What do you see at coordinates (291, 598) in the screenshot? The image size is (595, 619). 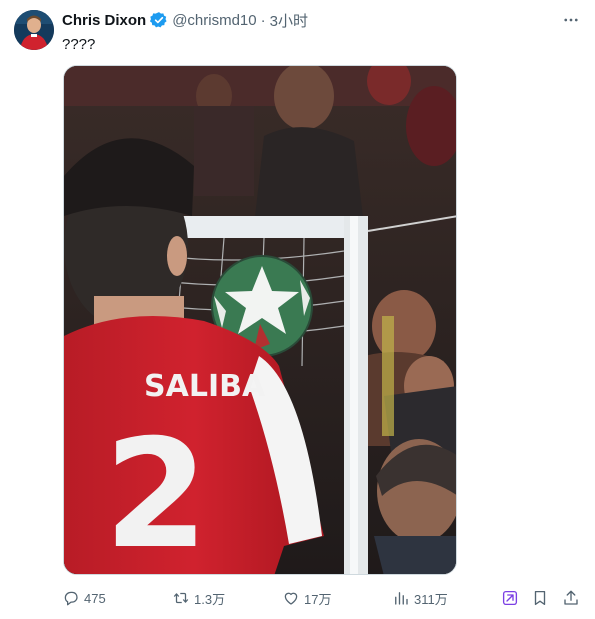 I see `like-icon` at bounding box center [291, 598].